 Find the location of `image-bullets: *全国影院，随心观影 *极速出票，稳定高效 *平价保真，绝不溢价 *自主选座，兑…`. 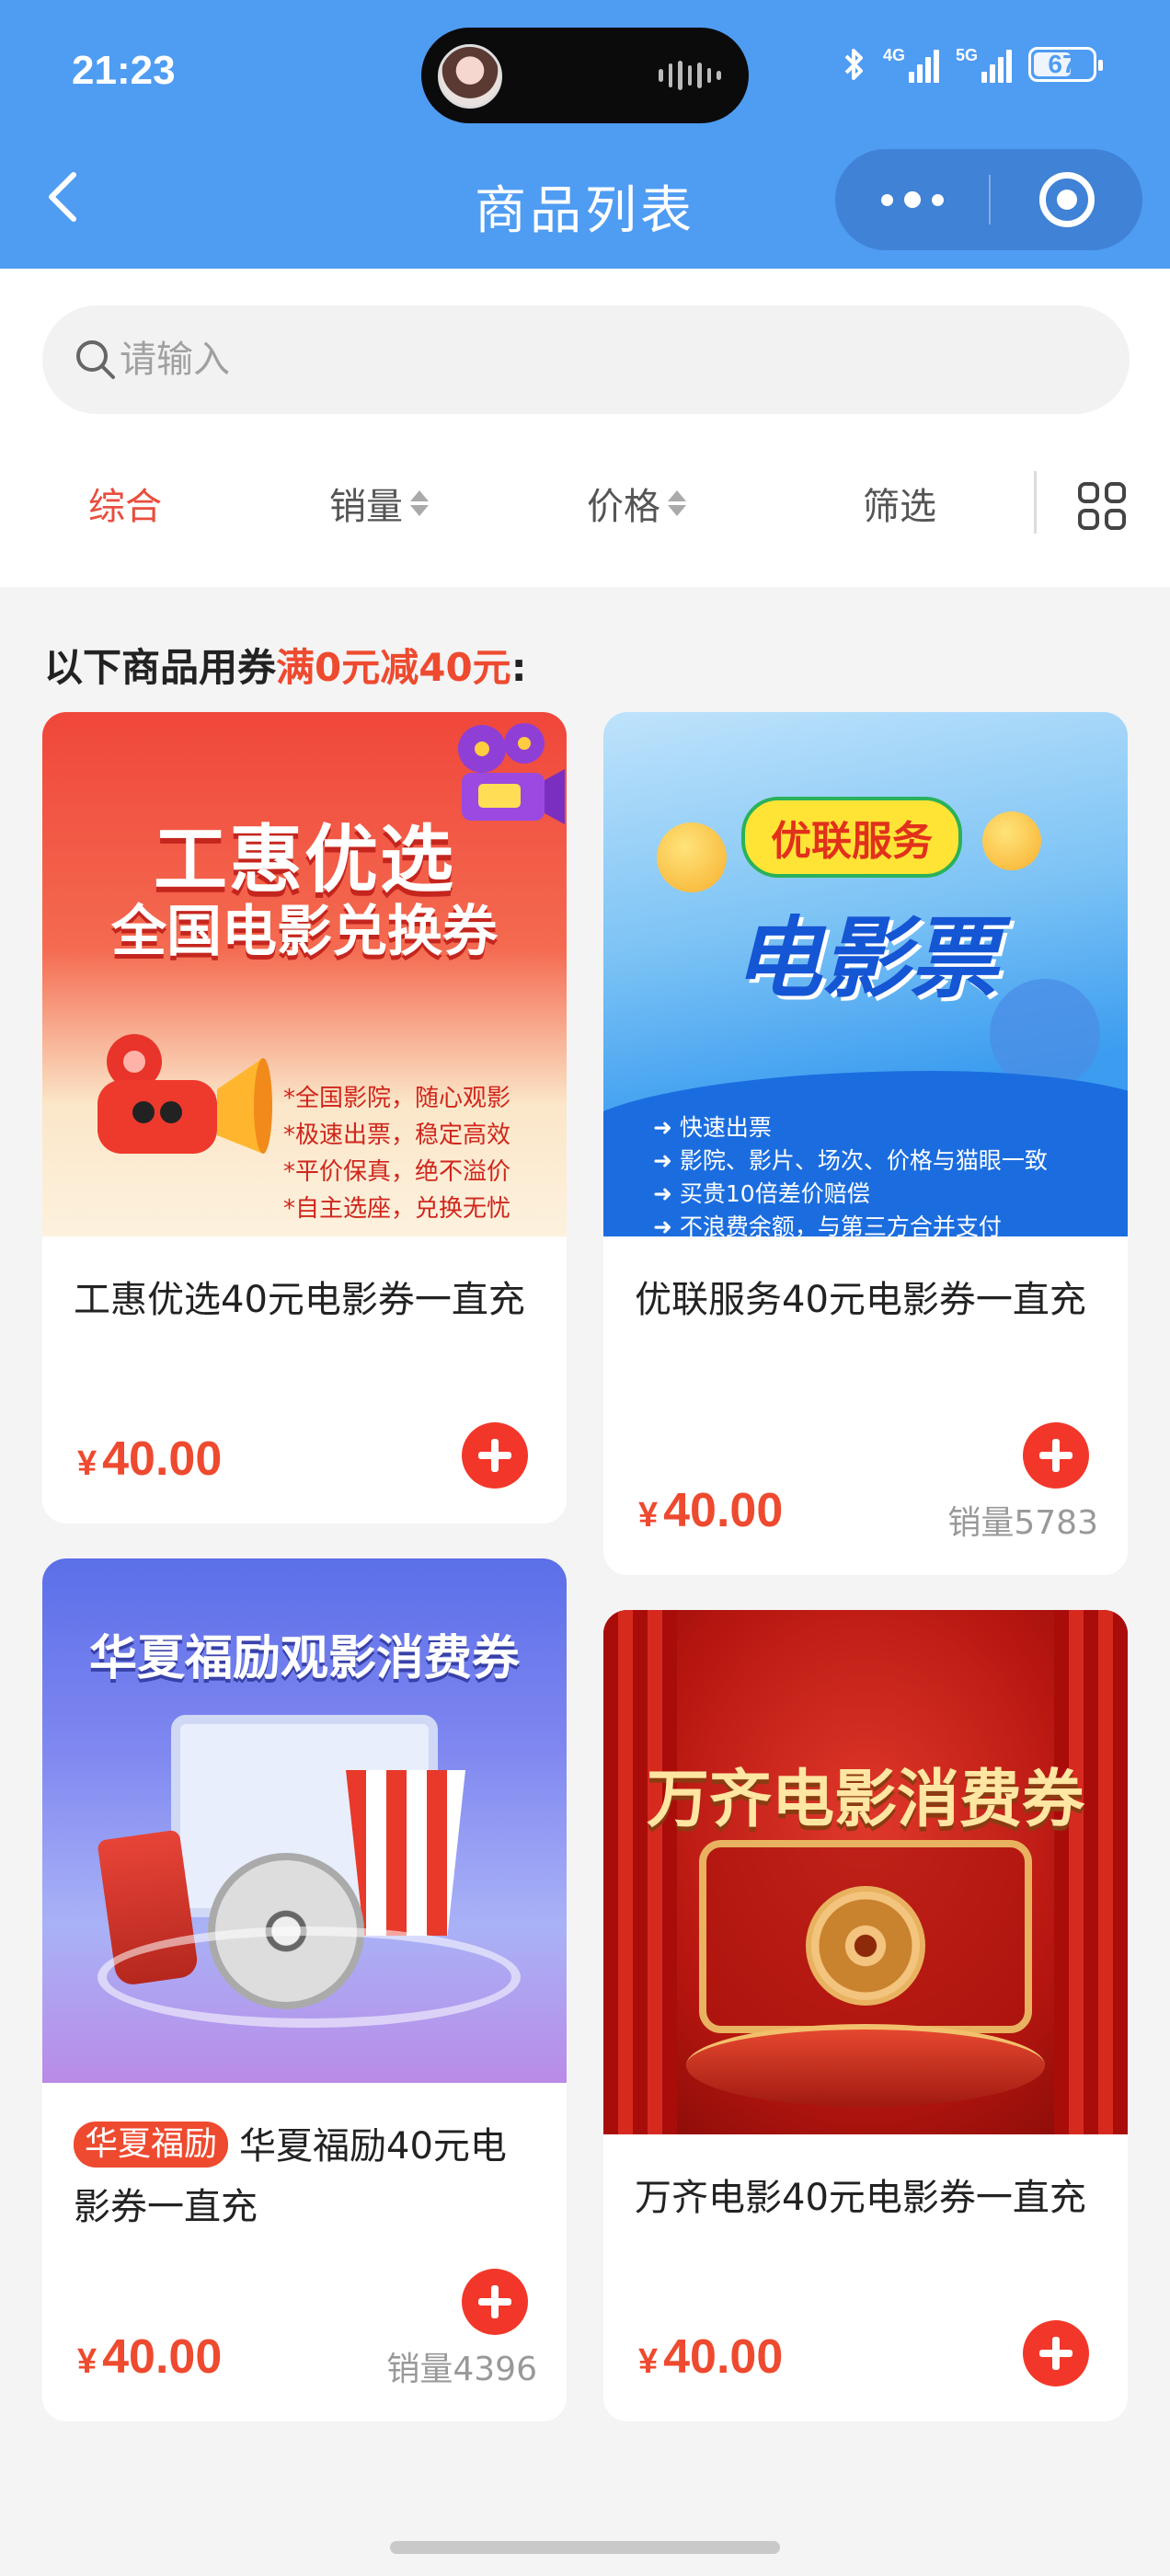

image-bullets: *全国影院，随心观影 *极速出票，稳定高效 *平价保真，绝不溢价 *自主选座，兑… is located at coordinates (396, 1153).